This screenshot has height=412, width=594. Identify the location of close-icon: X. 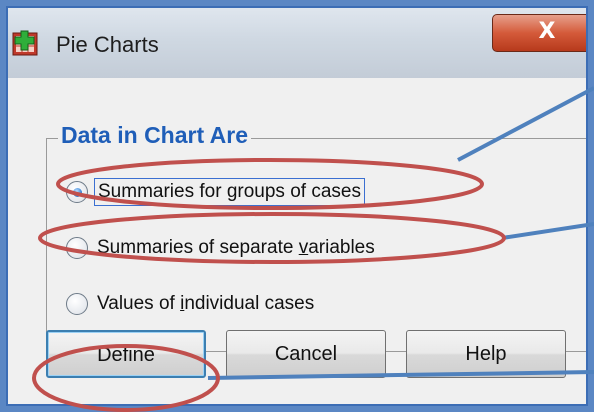
(547, 31).